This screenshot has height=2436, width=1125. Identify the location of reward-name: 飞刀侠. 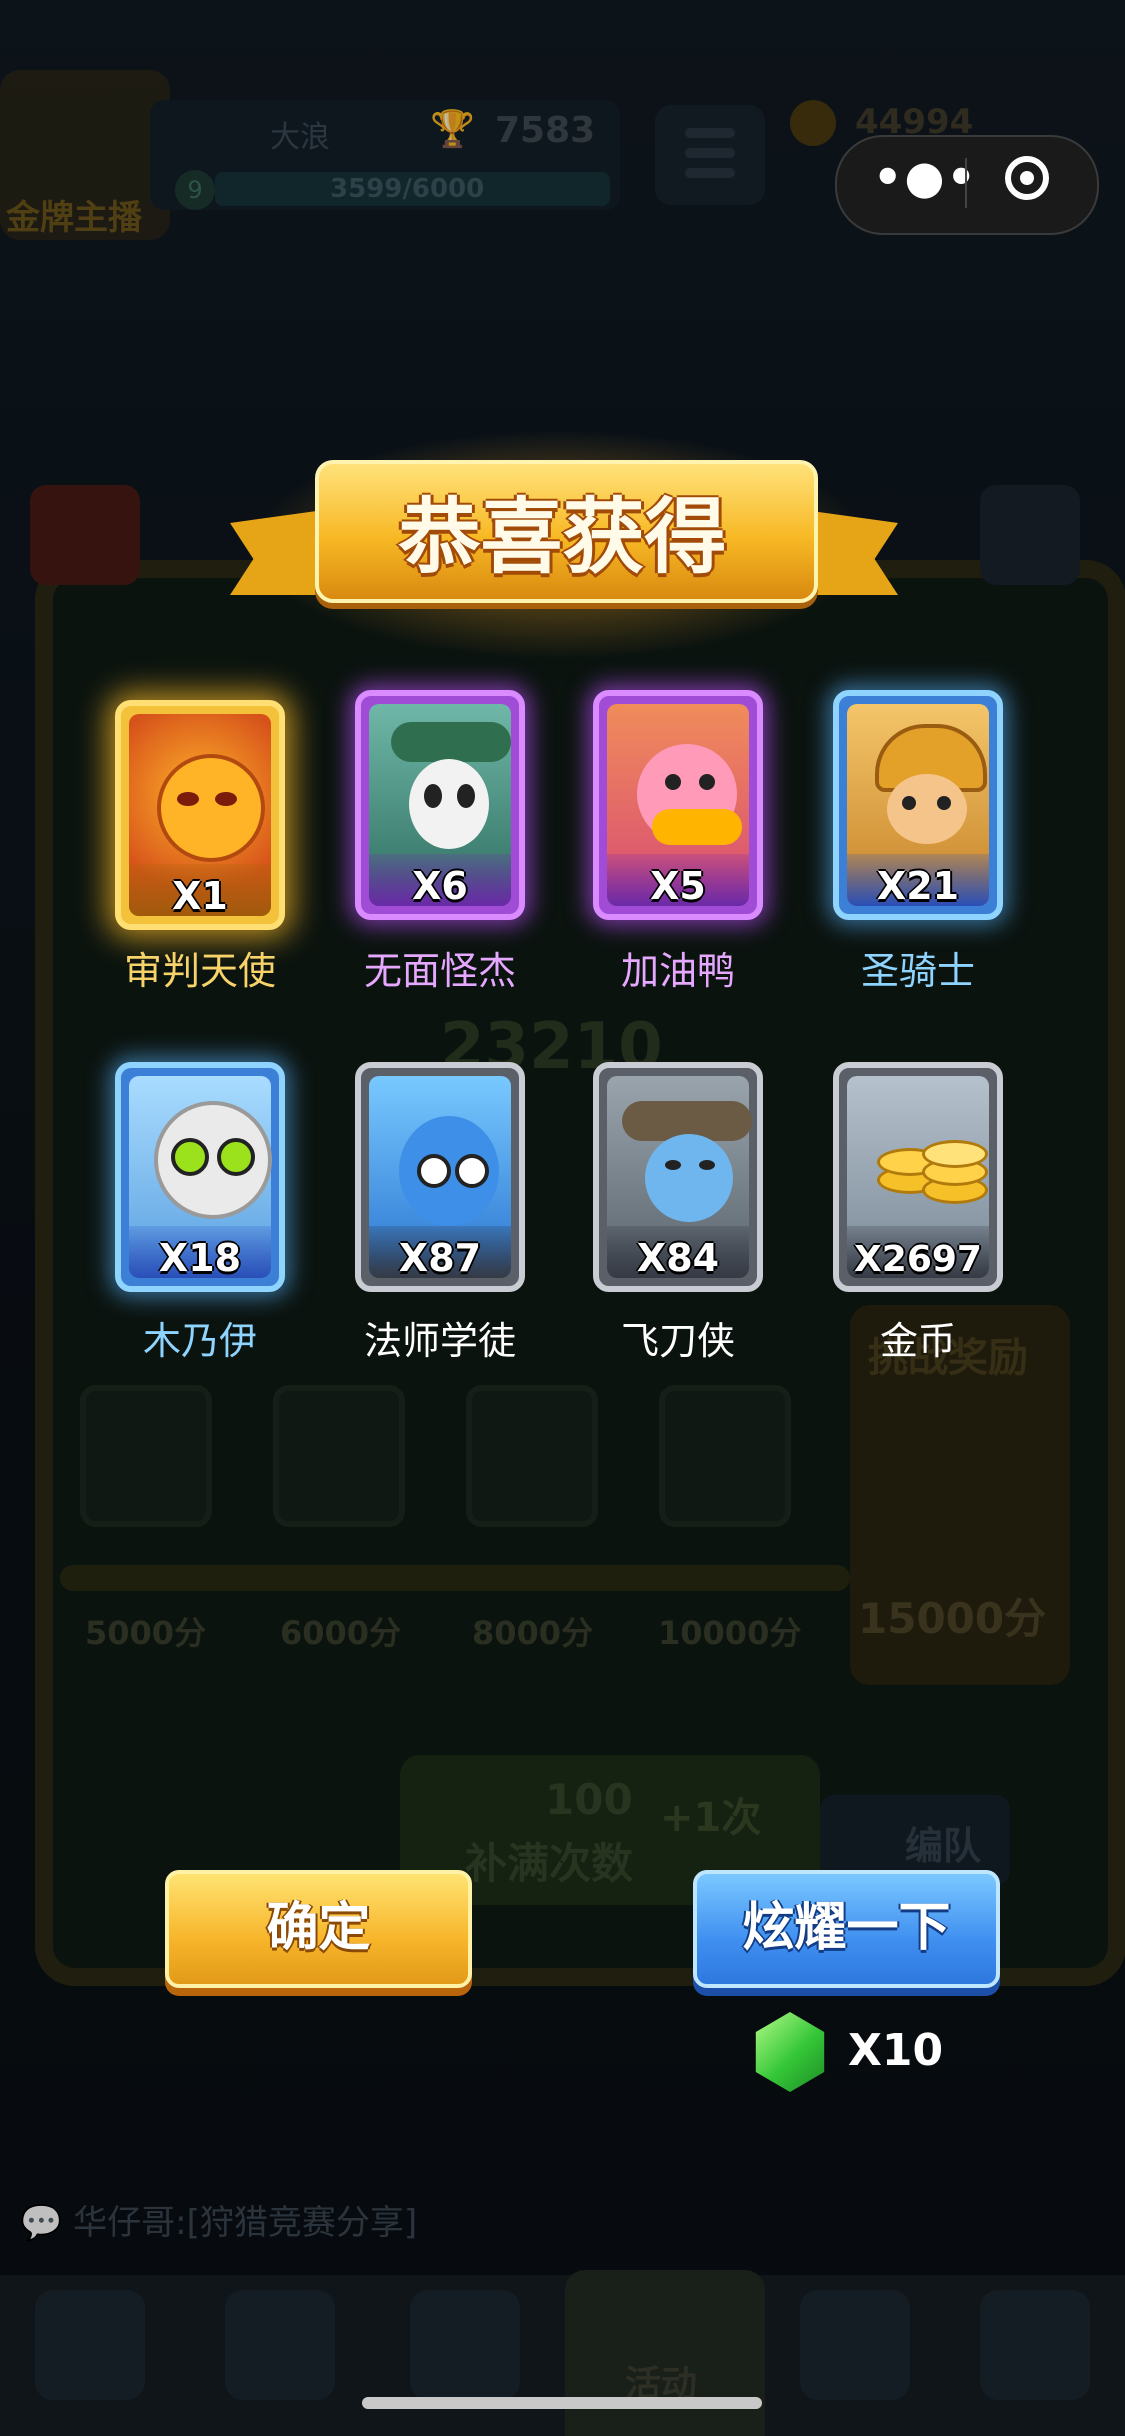
(677, 1341).